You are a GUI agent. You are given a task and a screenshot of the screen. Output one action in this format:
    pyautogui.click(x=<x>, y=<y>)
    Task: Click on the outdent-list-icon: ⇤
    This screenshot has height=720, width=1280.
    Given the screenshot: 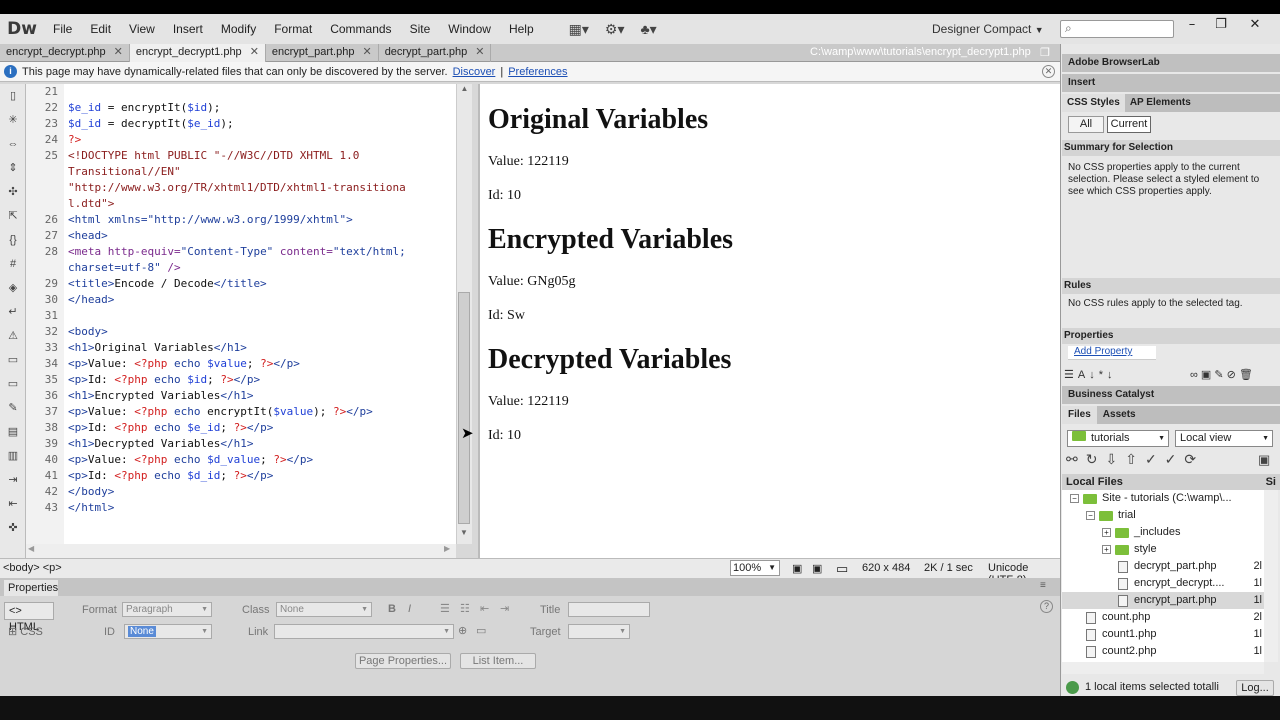 What is the action you would take?
    pyautogui.click(x=484, y=608)
    